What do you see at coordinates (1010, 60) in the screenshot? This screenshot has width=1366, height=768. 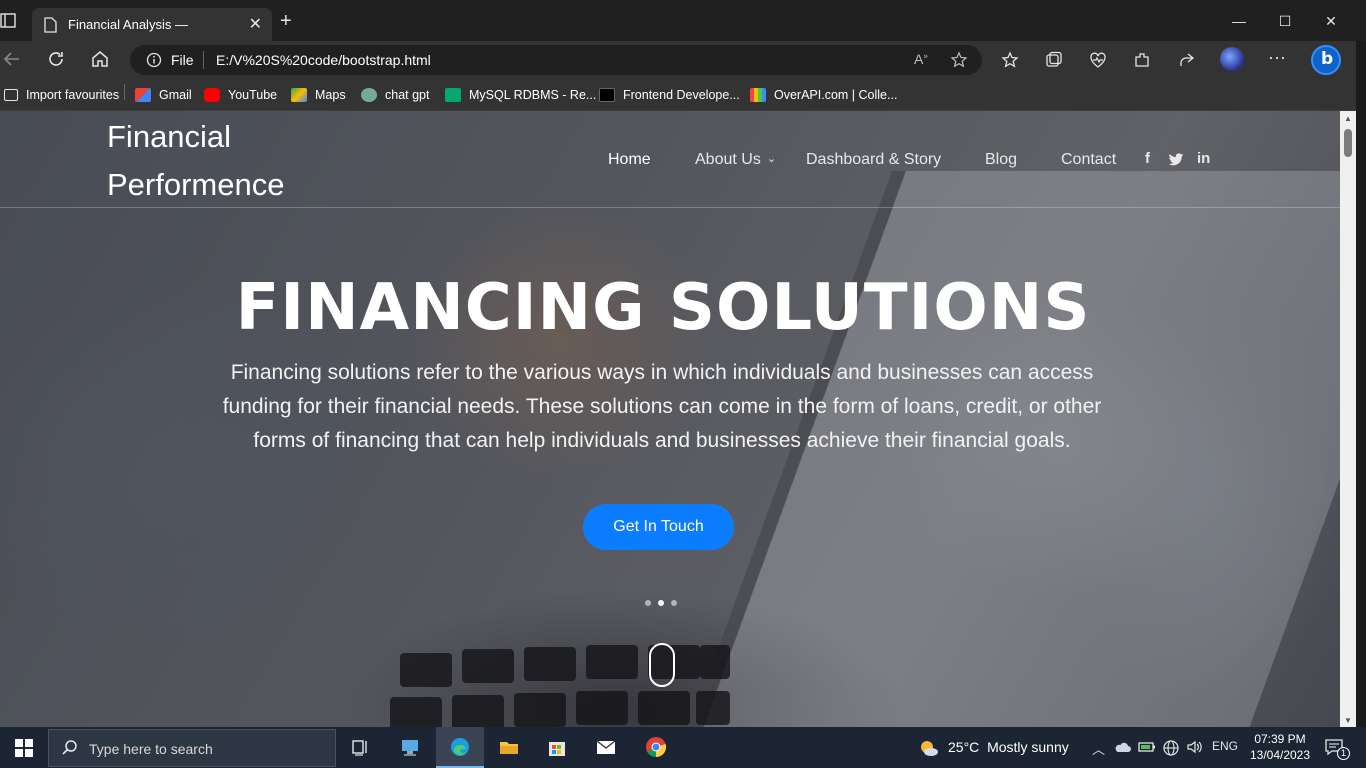 I see `favourites-icon` at bounding box center [1010, 60].